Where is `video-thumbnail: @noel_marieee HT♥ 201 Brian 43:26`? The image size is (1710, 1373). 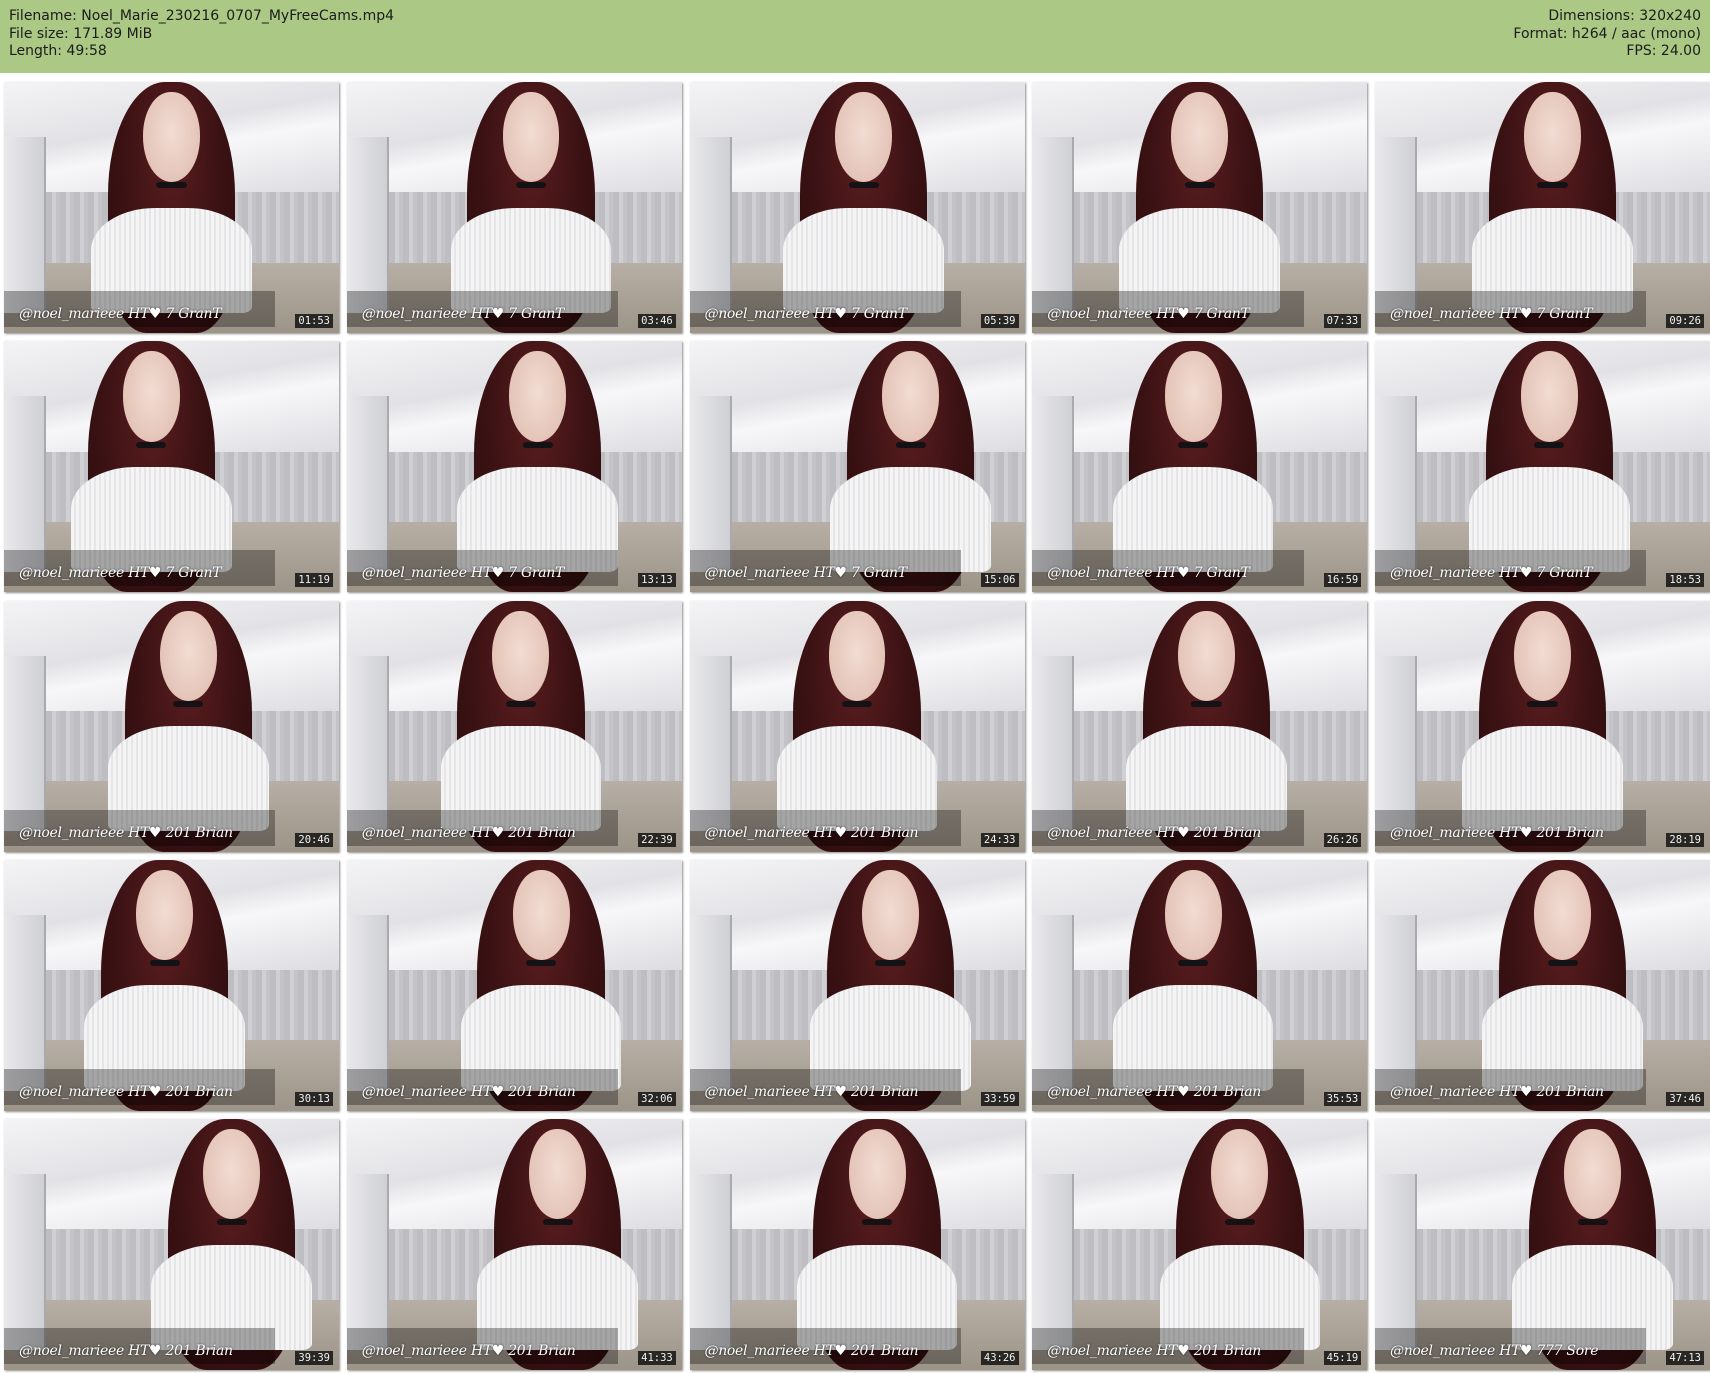 video-thumbnail: @noel_marieee HT♥ 201 Brian 43:26 is located at coordinates (857, 1244).